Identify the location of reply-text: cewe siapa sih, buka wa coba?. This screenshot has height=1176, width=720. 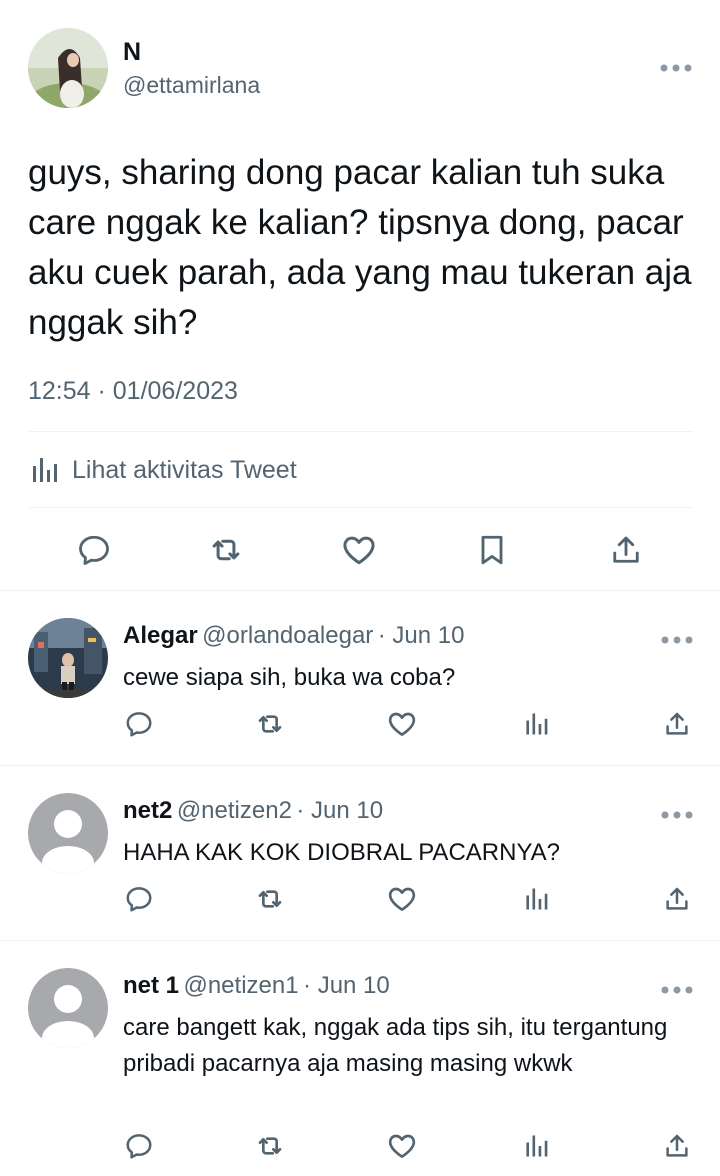
(289, 677).